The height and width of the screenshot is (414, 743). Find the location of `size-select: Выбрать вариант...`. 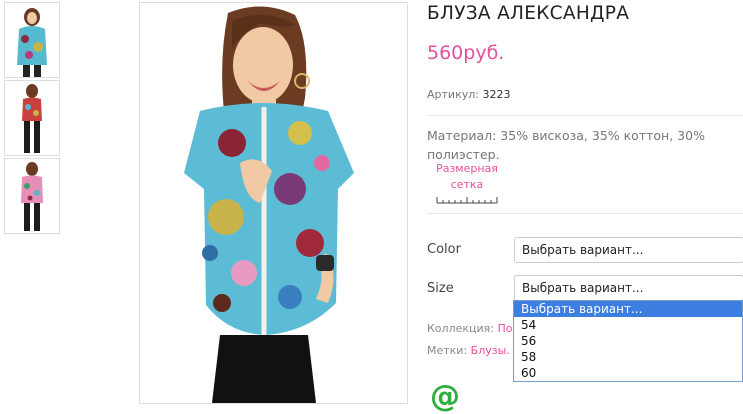

size-select: Выбрать вариант... is located at coordinates (628, 288).